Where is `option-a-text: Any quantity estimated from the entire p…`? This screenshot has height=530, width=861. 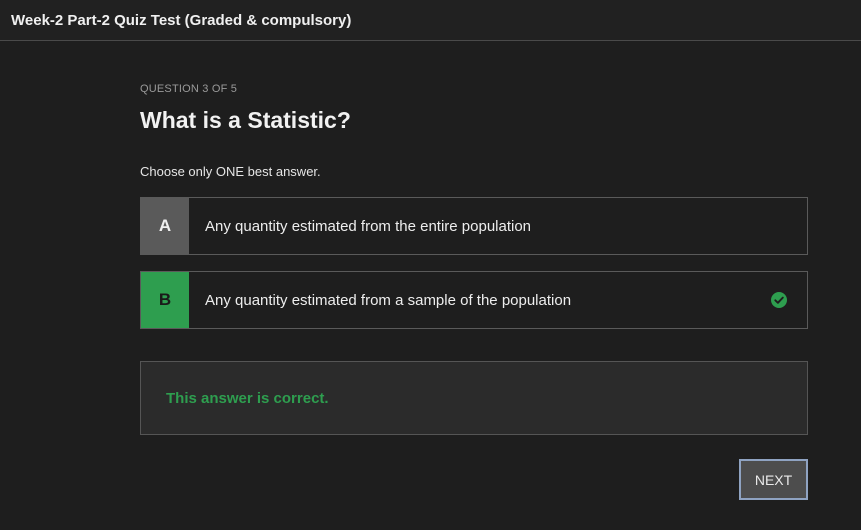 option-a-text: Any quantity estimated from the entire p… is located at coordinates (368, 226).